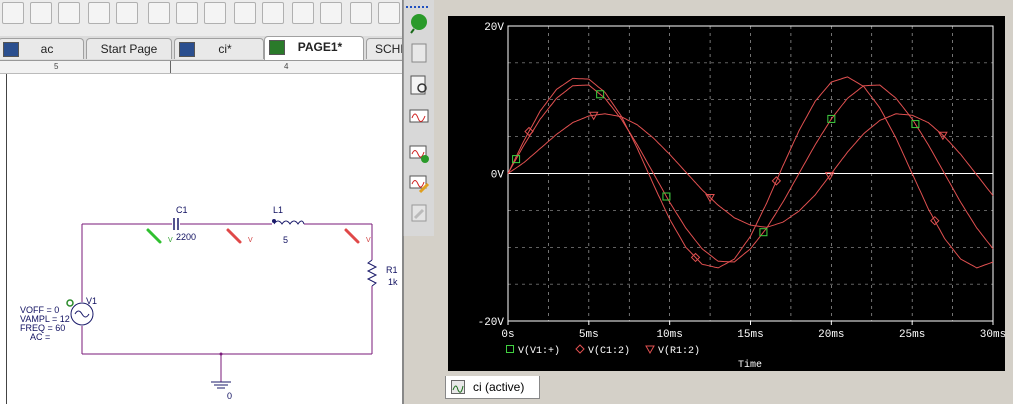  Describe the element at coordinates (494, 28) in the screenshot. I see `y-tick-label: 20V` at that location.